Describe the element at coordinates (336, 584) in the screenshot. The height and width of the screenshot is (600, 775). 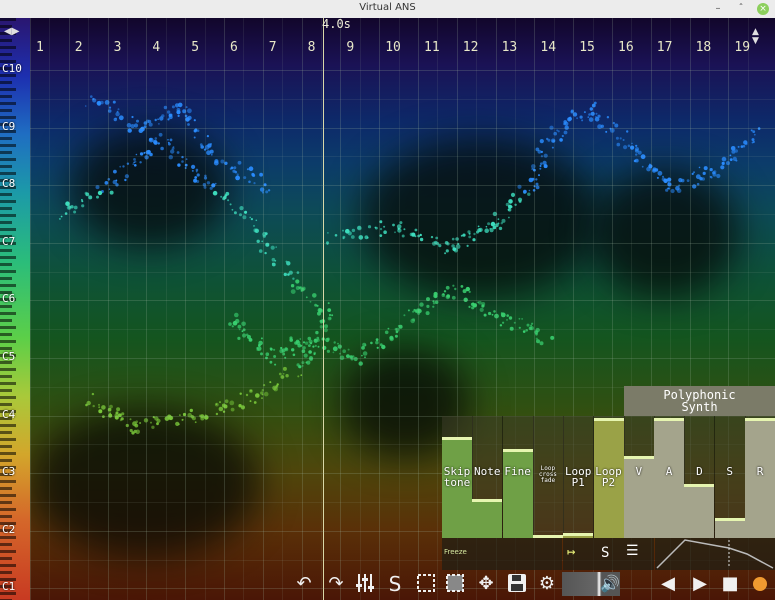
I see `redo-icon: ↷` at that location.